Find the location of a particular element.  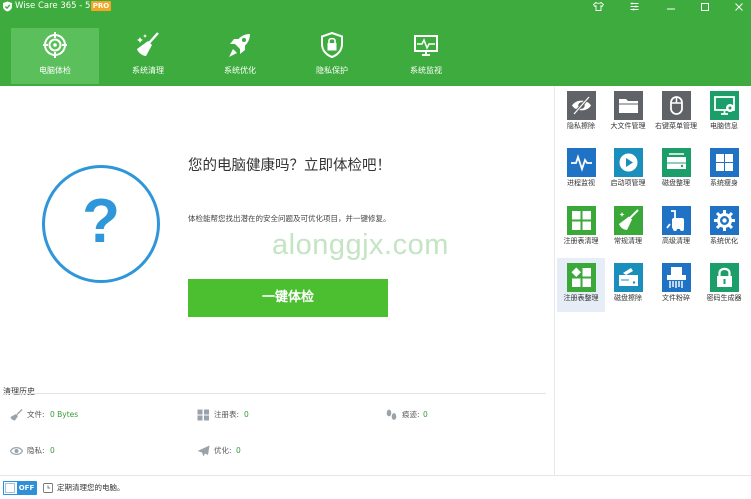

checkup-title: 您的电脑健康吗？立即体检吧！ is located at coordinates (289, 166).